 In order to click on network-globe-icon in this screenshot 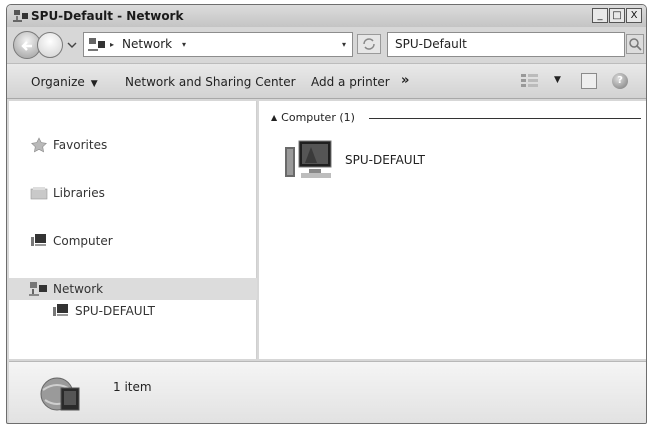, I will do `click(61, 393)`.